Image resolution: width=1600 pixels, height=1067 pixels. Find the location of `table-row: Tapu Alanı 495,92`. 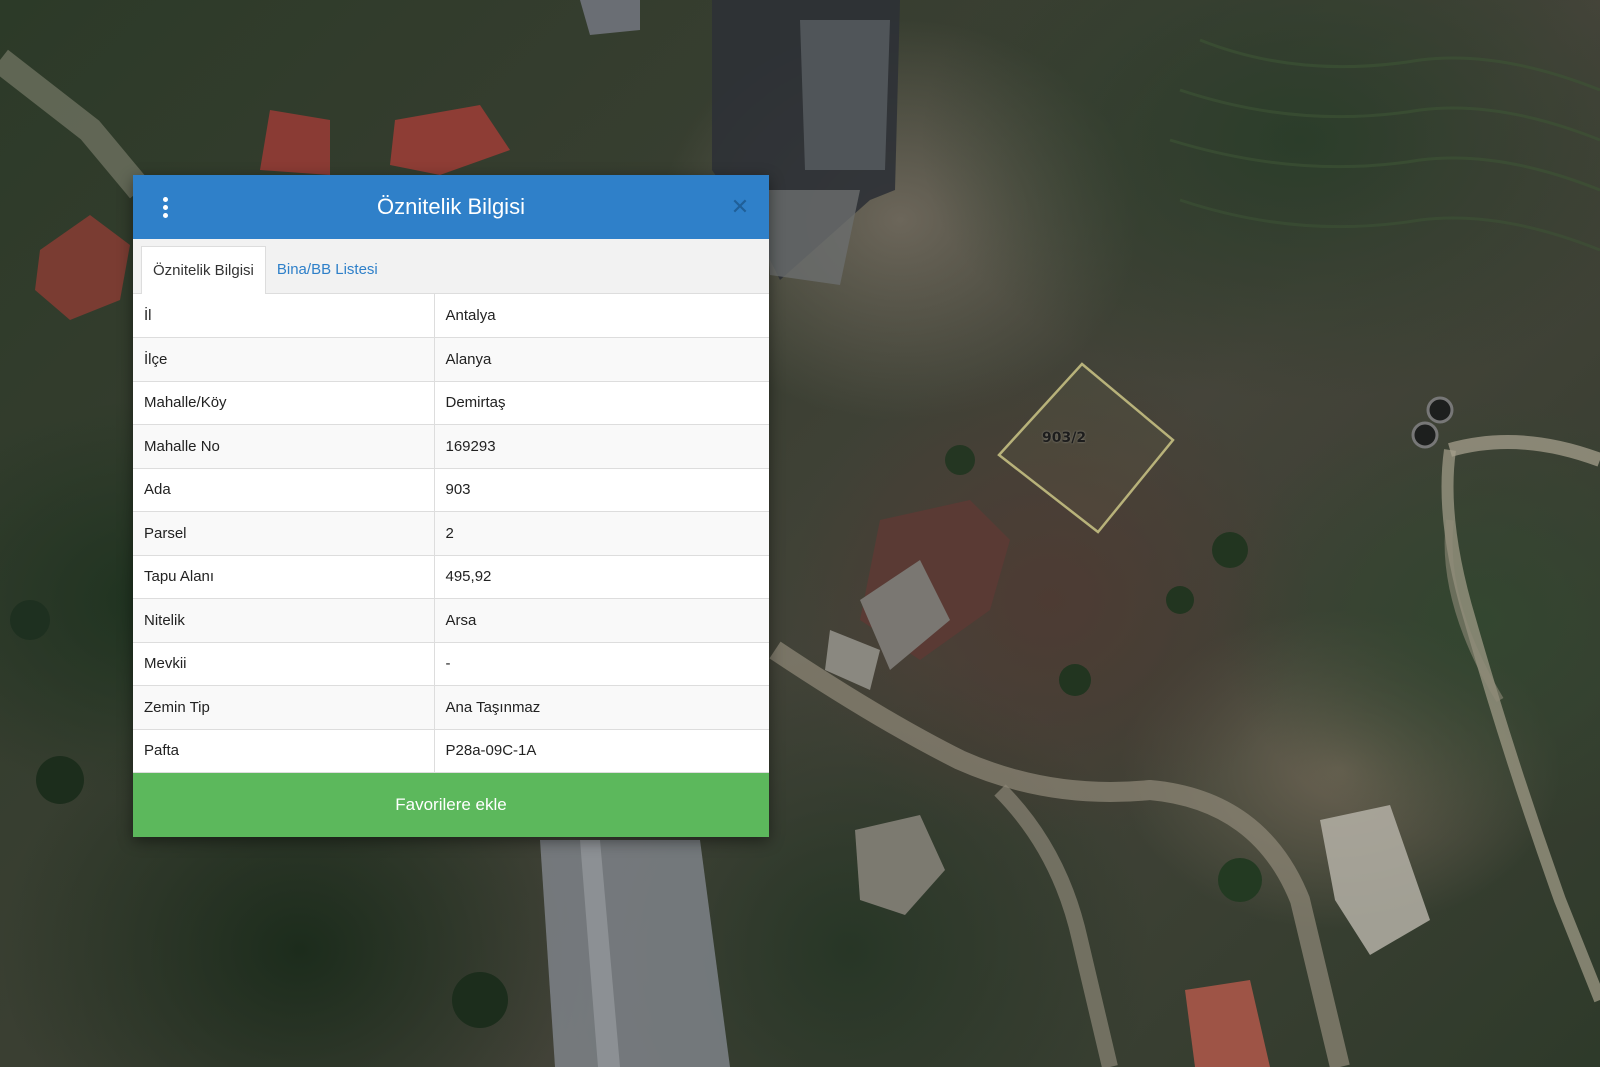

table-row: Tapu Alanı 495,92 is located at coordinates (451, 577).